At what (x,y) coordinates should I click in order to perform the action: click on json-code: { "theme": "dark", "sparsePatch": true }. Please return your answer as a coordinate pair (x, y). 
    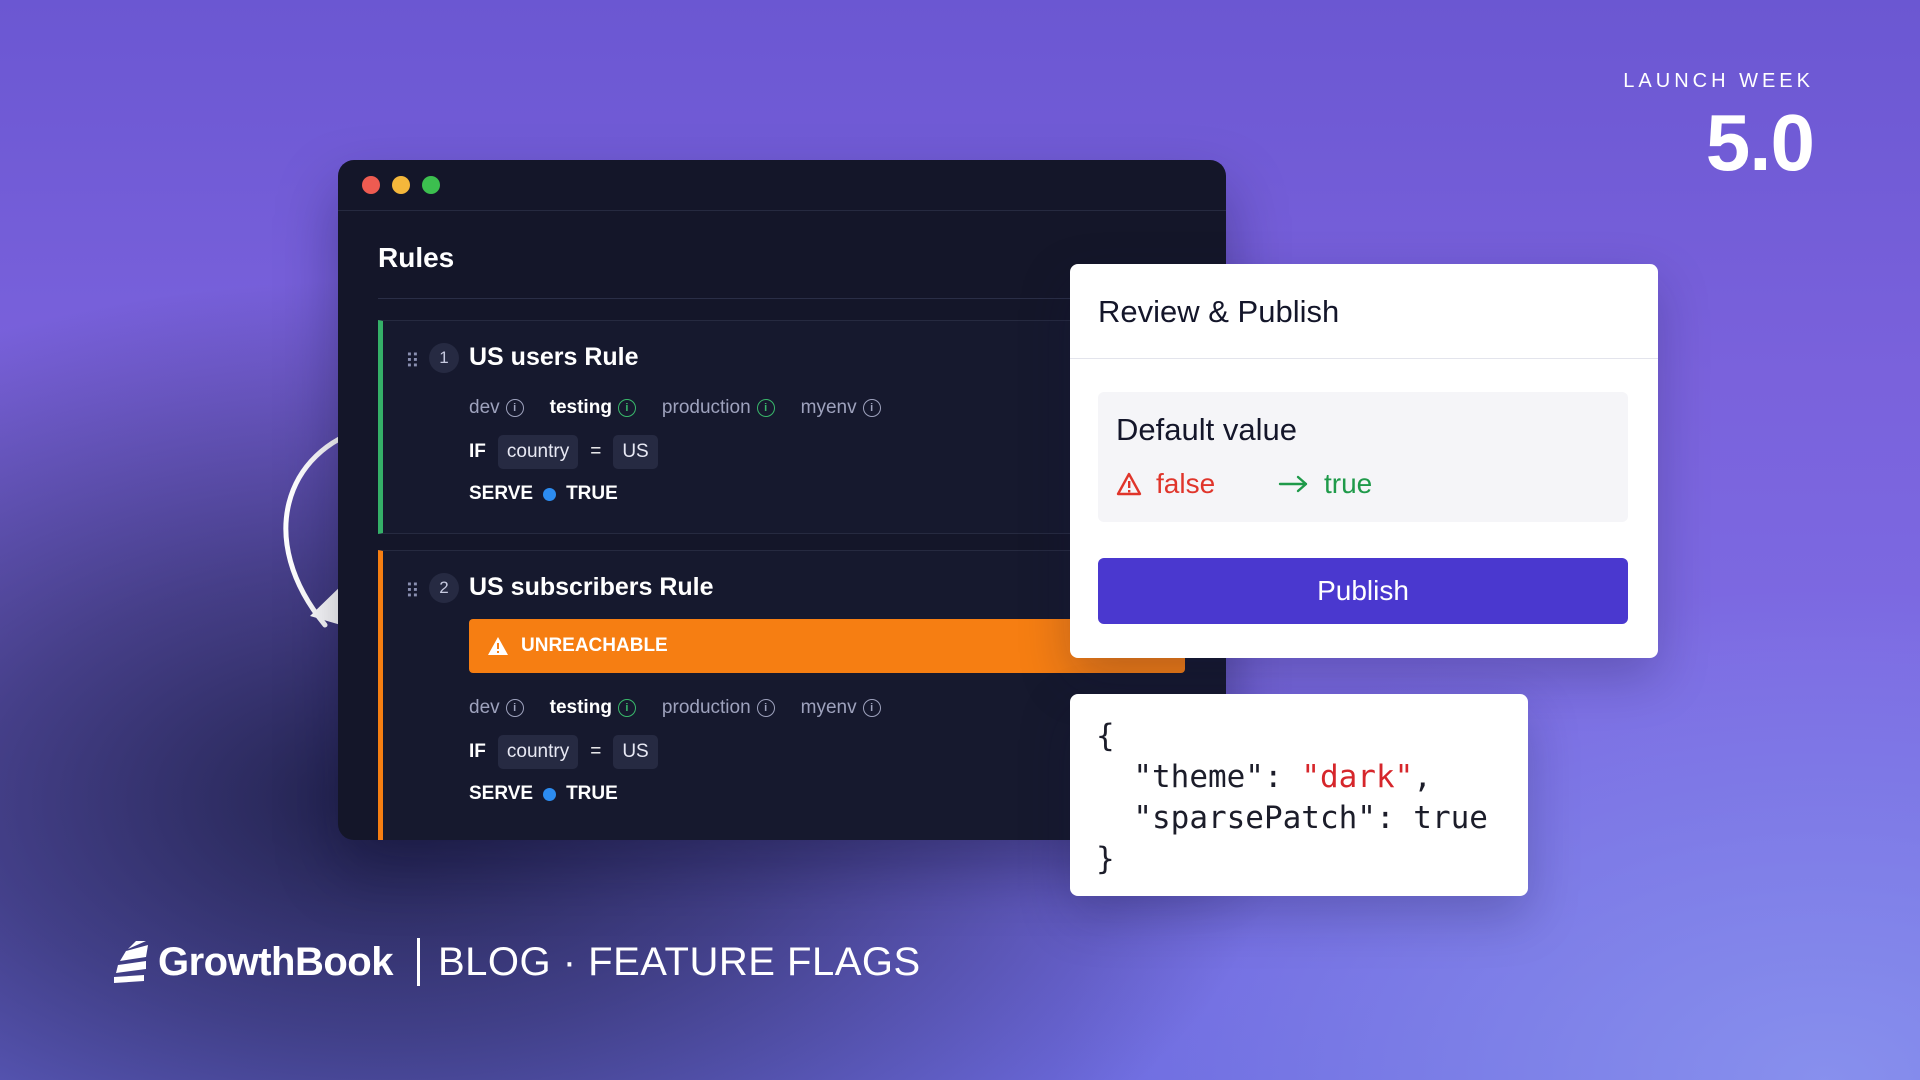
    Looking at the image, I should click on (1292, 797).